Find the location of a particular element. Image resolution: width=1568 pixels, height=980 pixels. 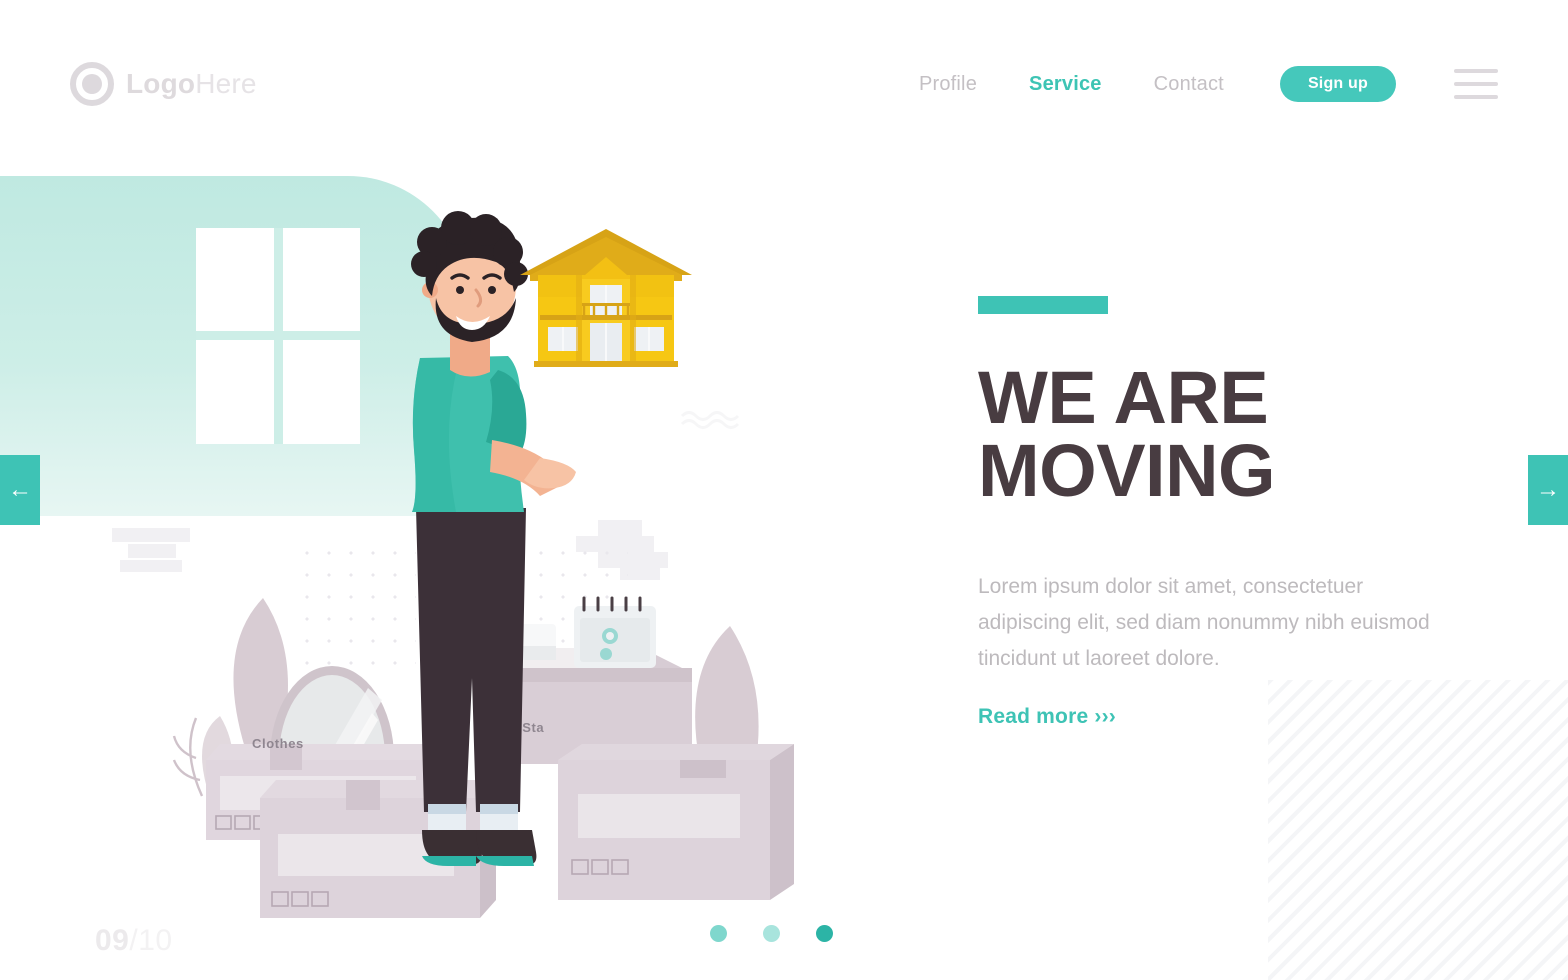

hamburger-menu-icon is located at coordinates (1476, 84).